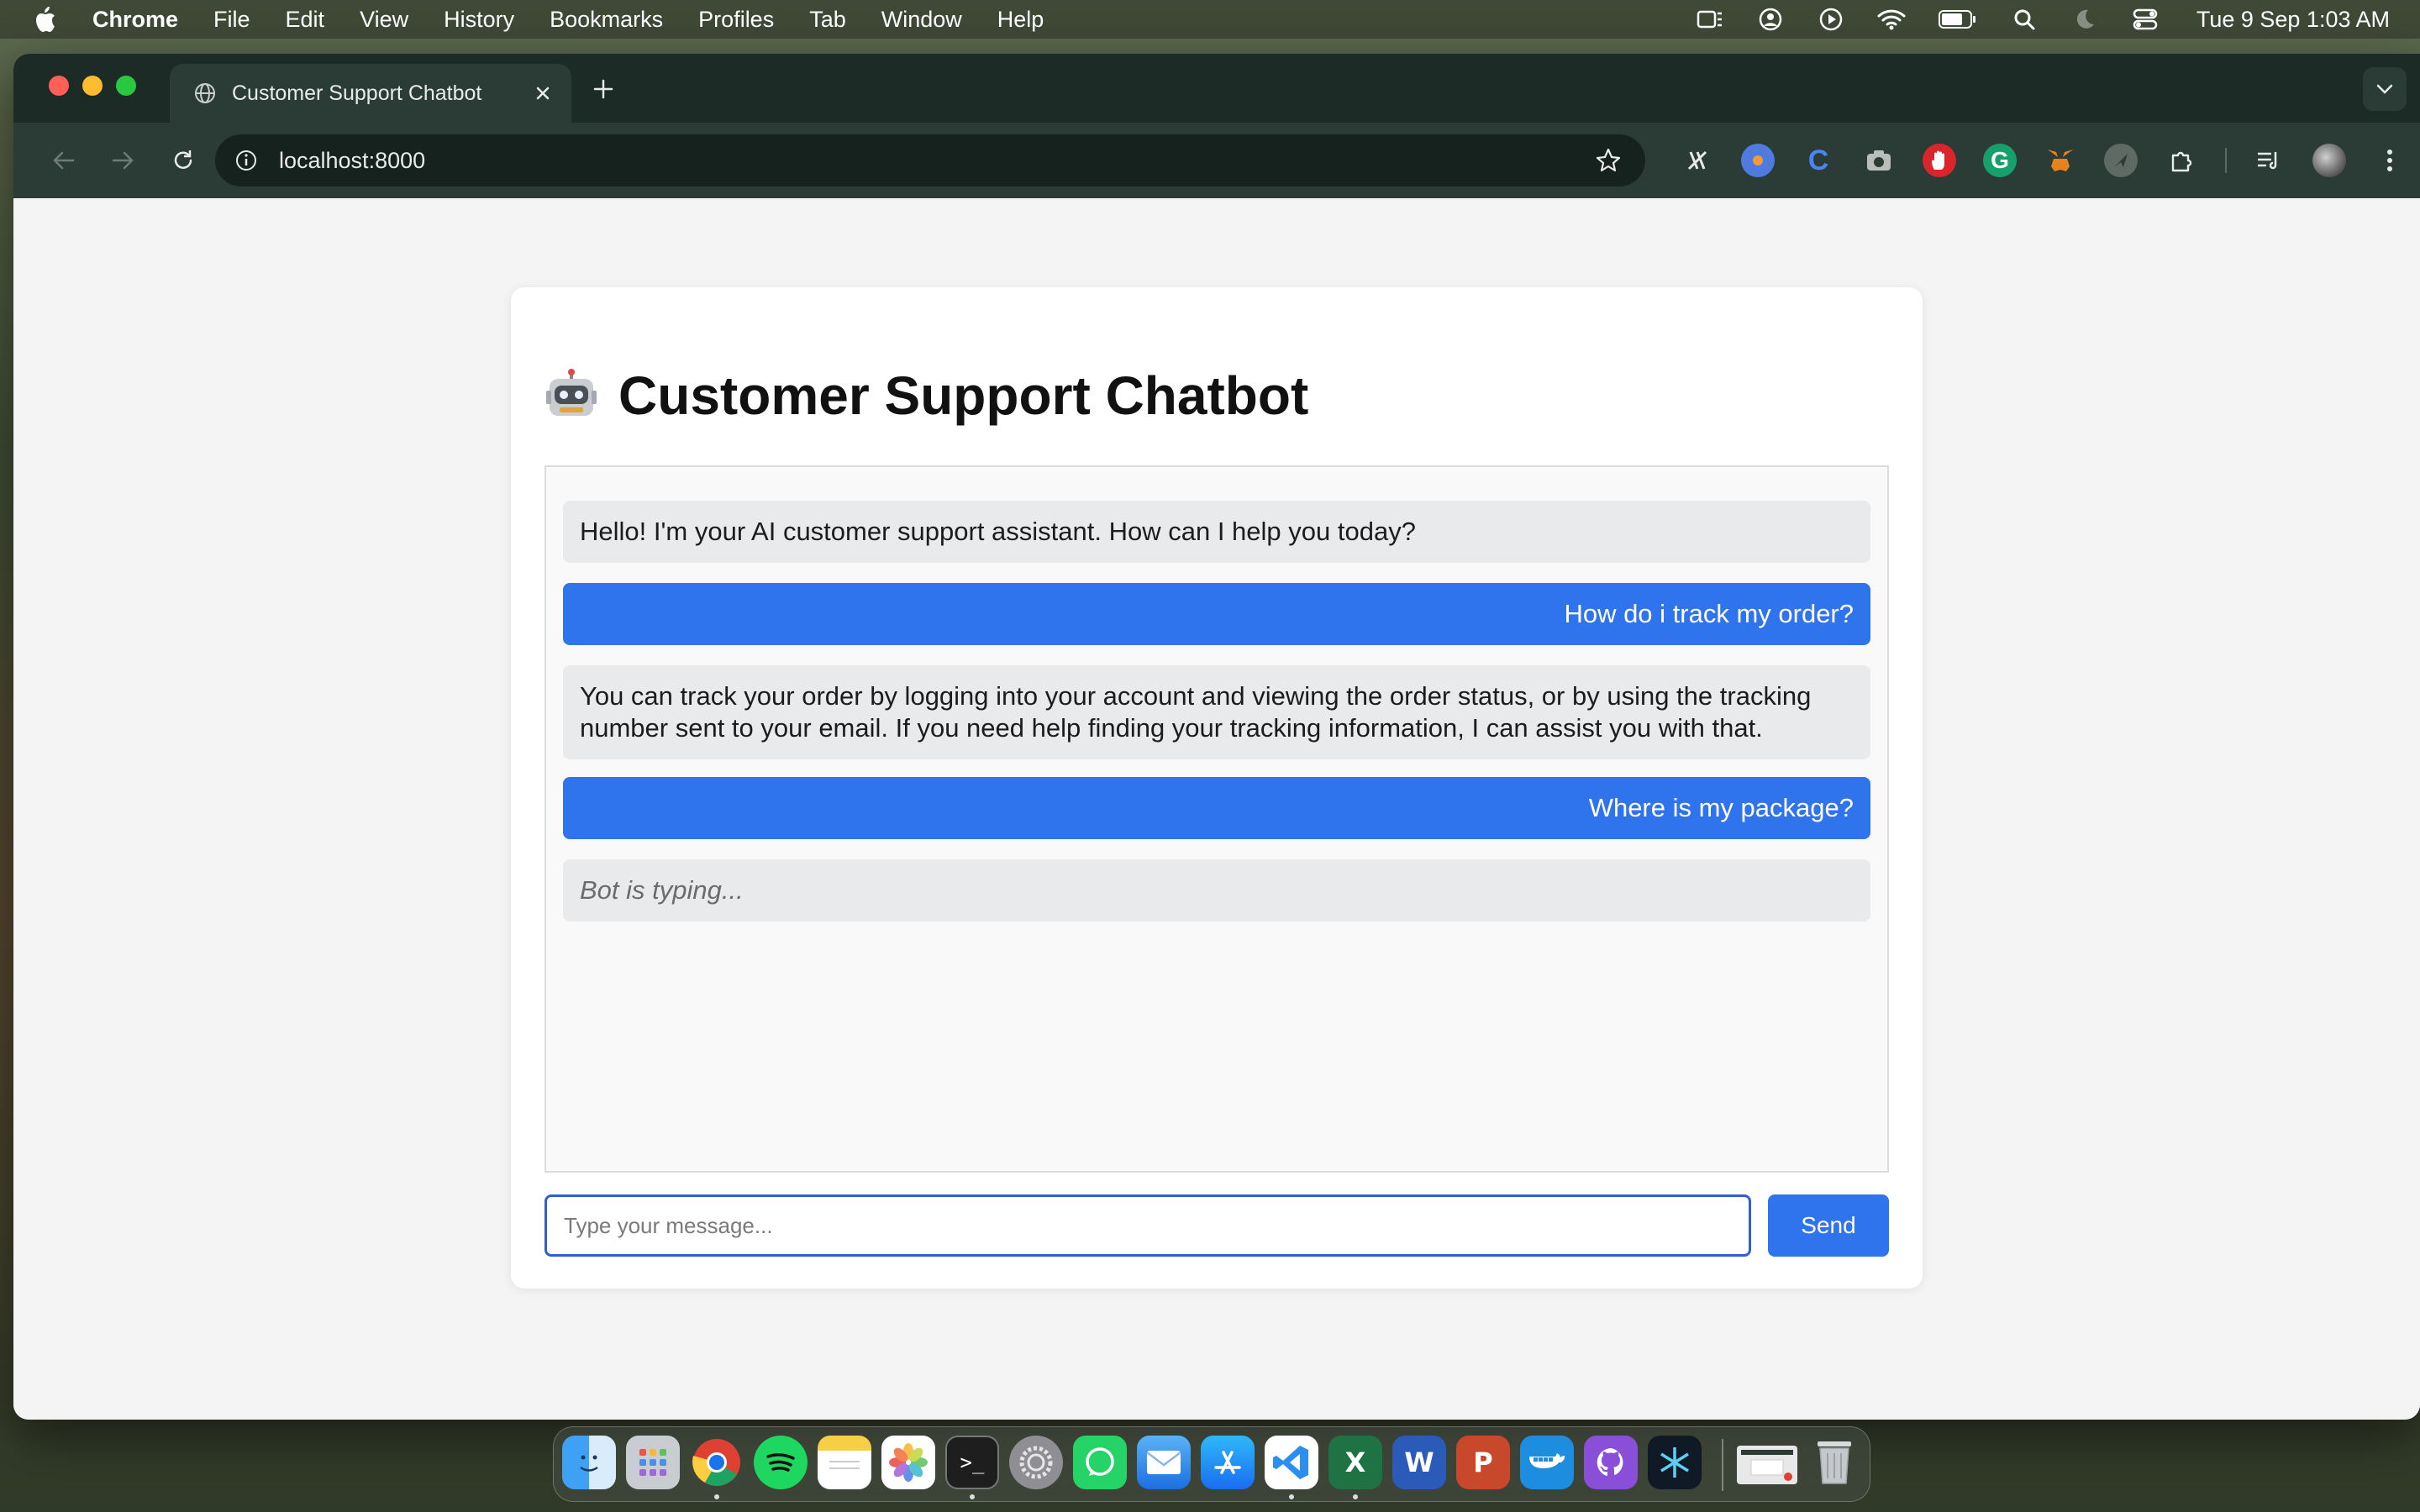 The width and height of the screenshot is (2420, 1512). I want to click on page-title: Customer Support Chatbot, so click(926, 395).